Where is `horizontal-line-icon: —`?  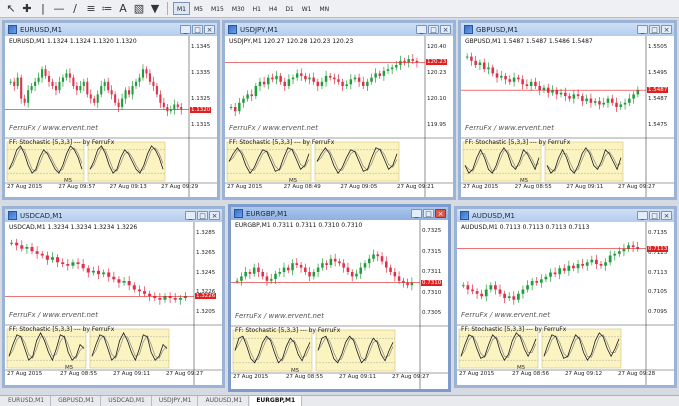 horizontal-line-icon: — is located at coordinates (59, 9).